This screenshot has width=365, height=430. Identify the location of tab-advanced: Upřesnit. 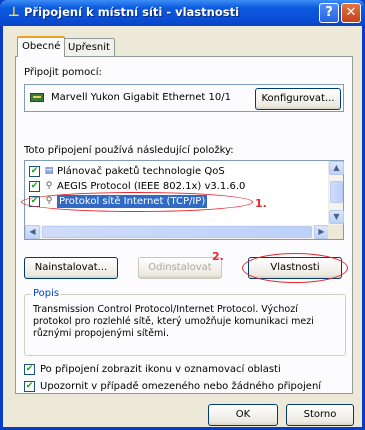
(89, 47).